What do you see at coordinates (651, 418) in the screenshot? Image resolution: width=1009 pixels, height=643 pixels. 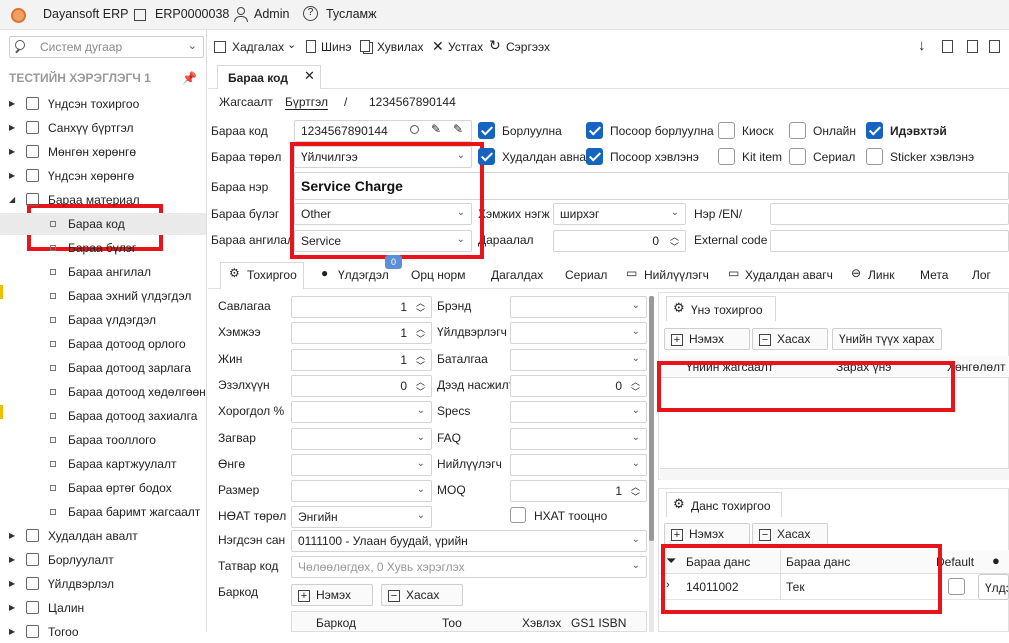 I see `scrollbar-thumb` at bounding box center [651, 418].